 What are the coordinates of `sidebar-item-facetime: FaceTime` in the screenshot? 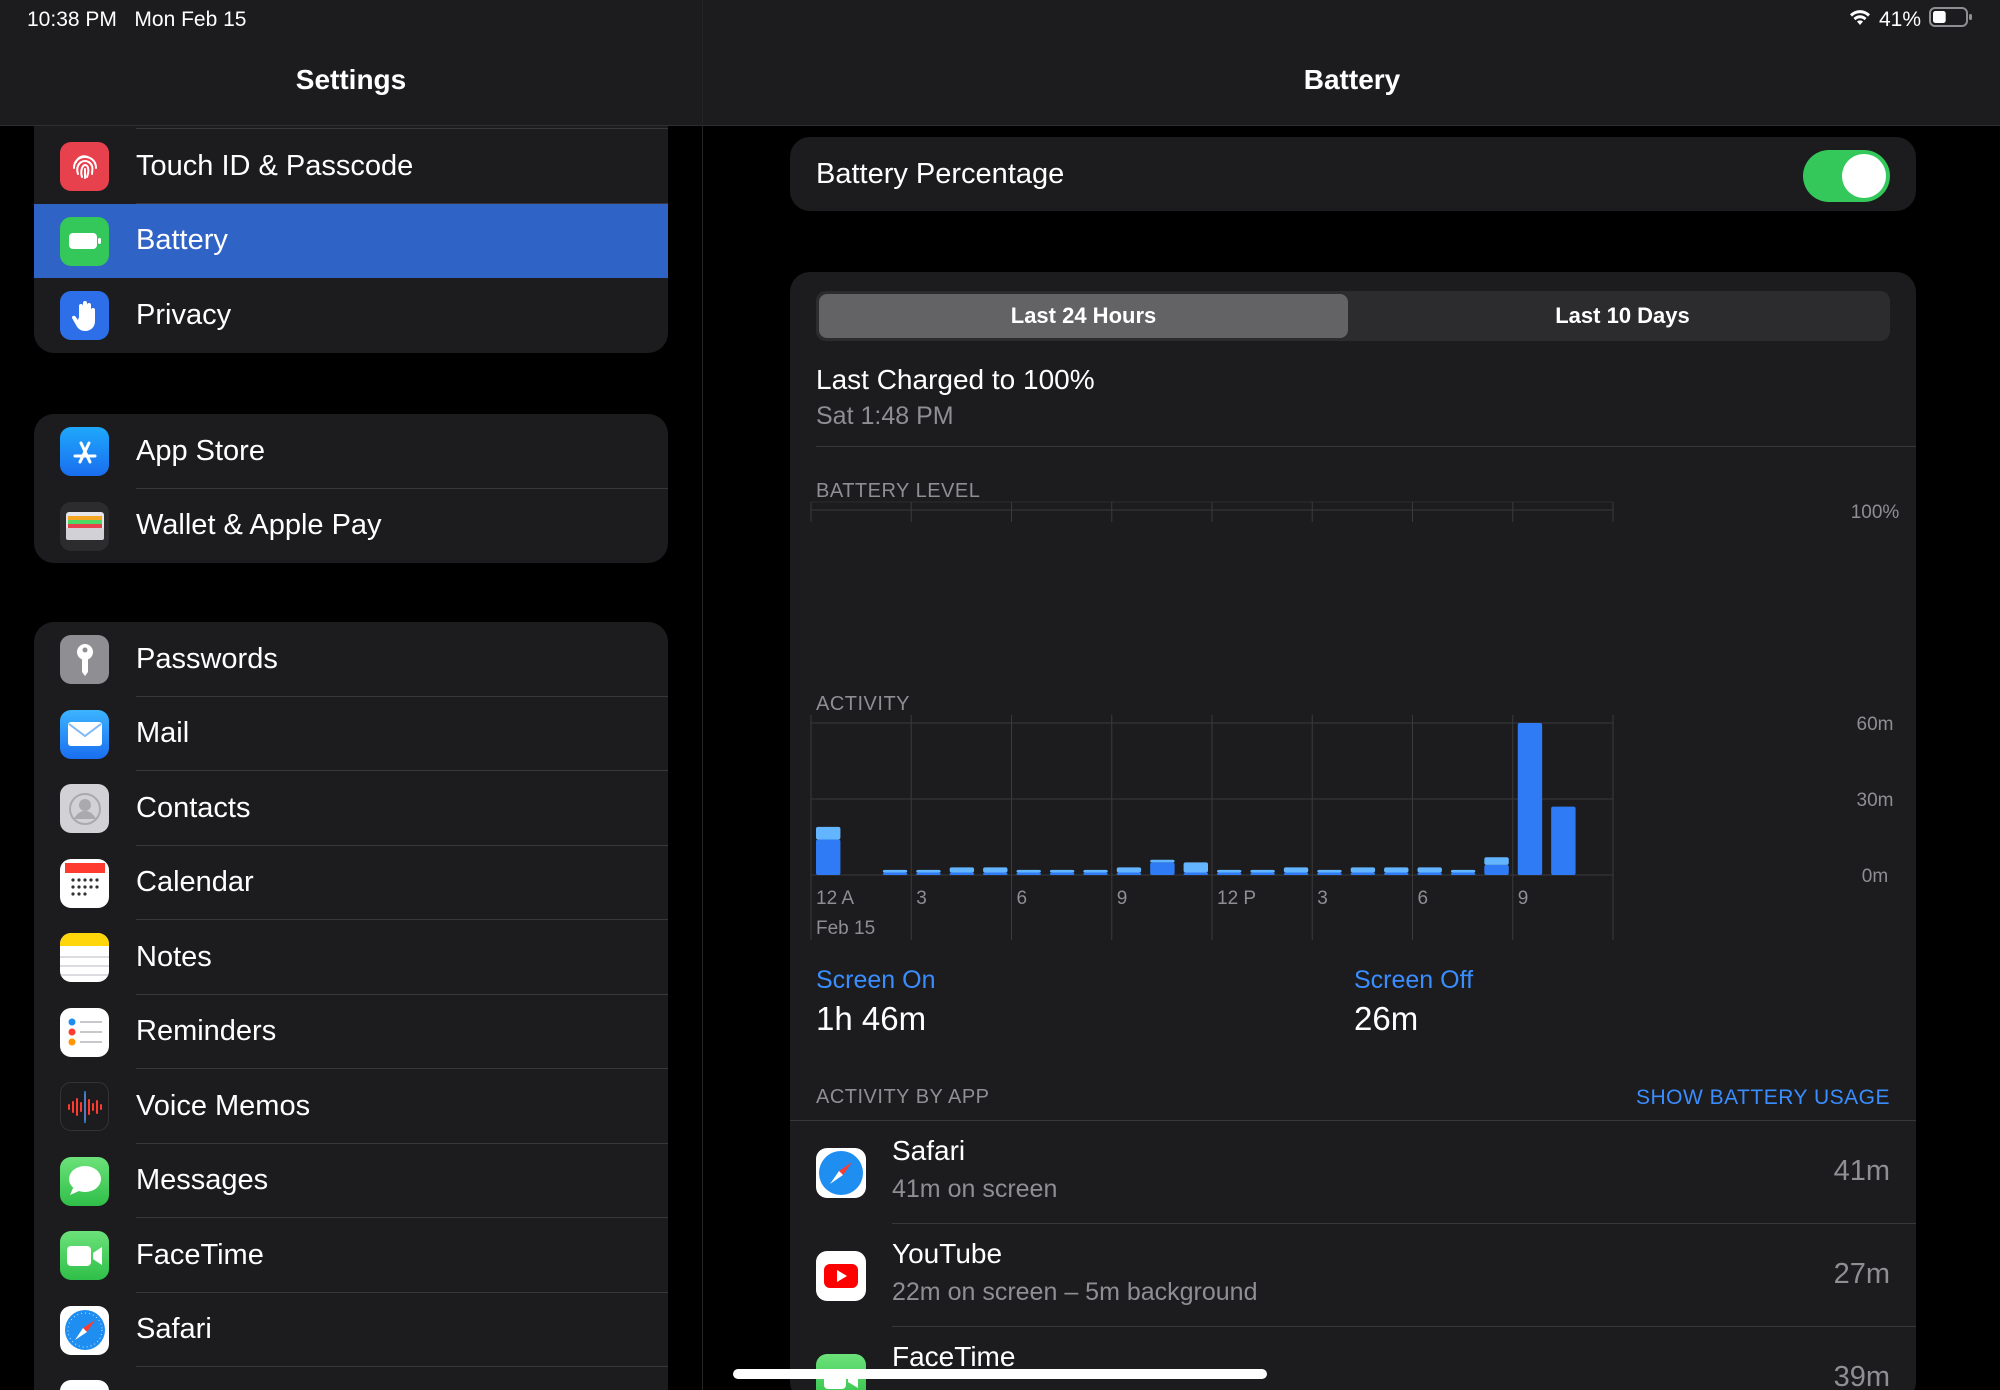 It's located at (351, 1255).